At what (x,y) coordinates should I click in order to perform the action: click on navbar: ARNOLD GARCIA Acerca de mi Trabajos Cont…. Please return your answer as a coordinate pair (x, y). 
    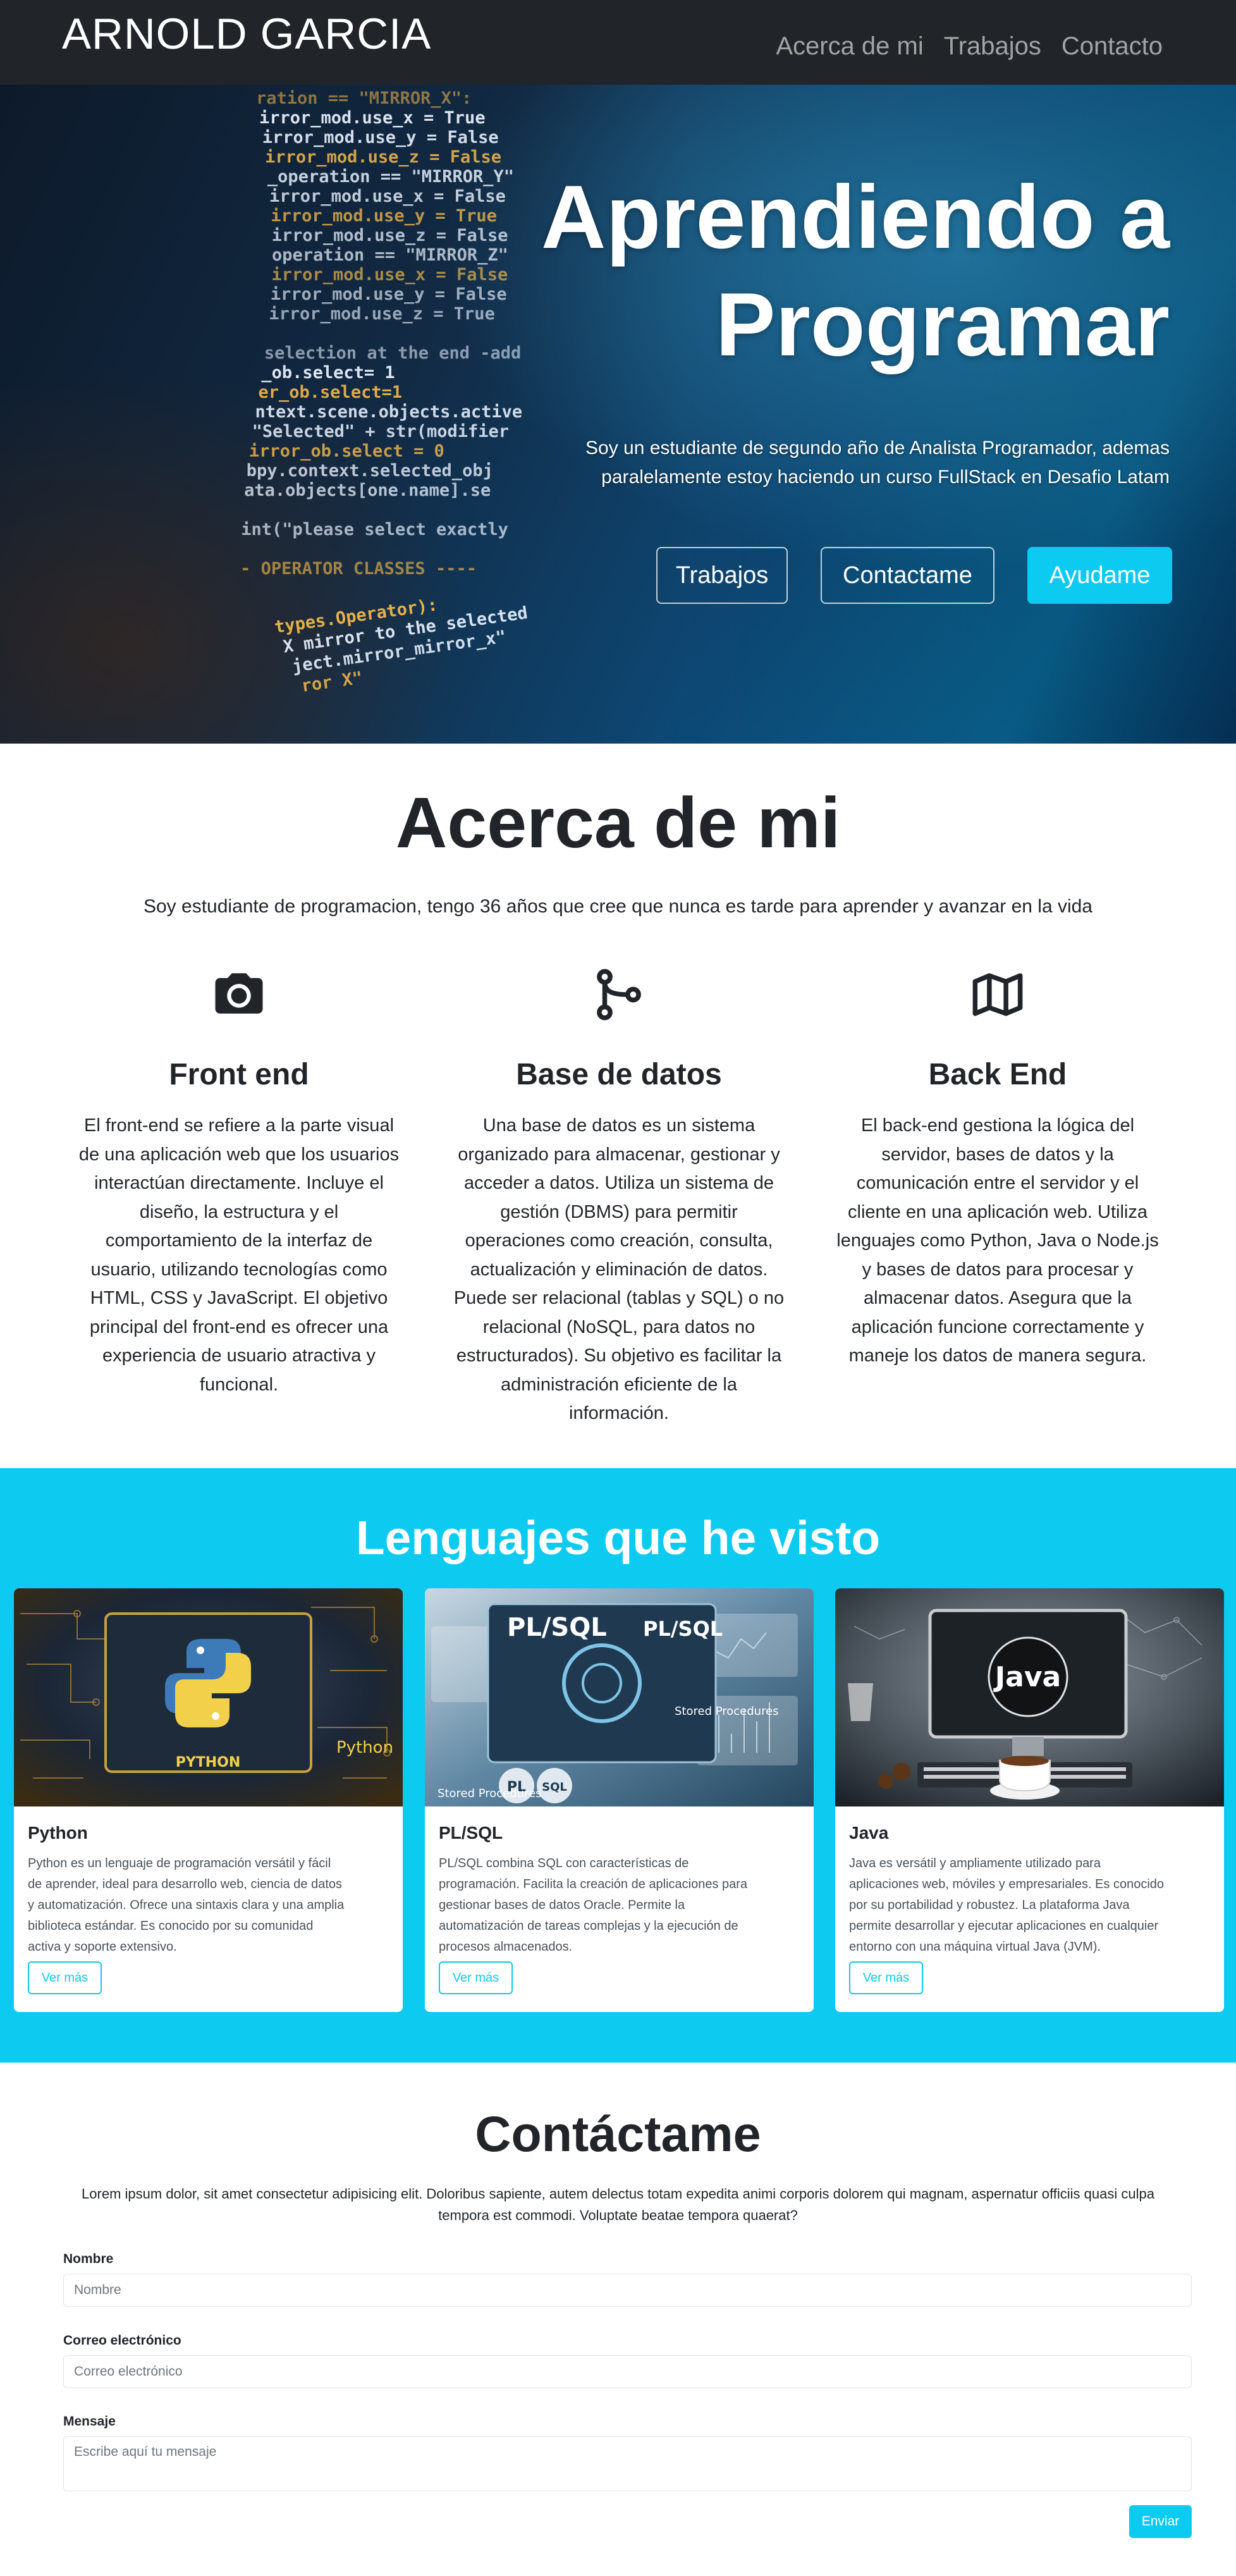
    Looking at the image, I should click on (618, 42).